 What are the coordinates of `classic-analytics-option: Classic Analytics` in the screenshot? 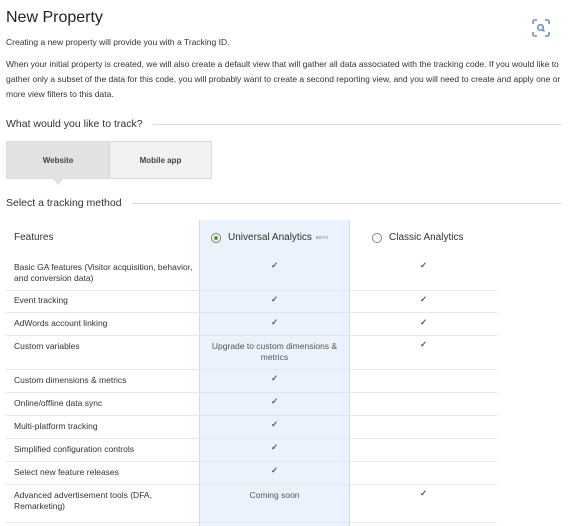 It's located at (417, 237).